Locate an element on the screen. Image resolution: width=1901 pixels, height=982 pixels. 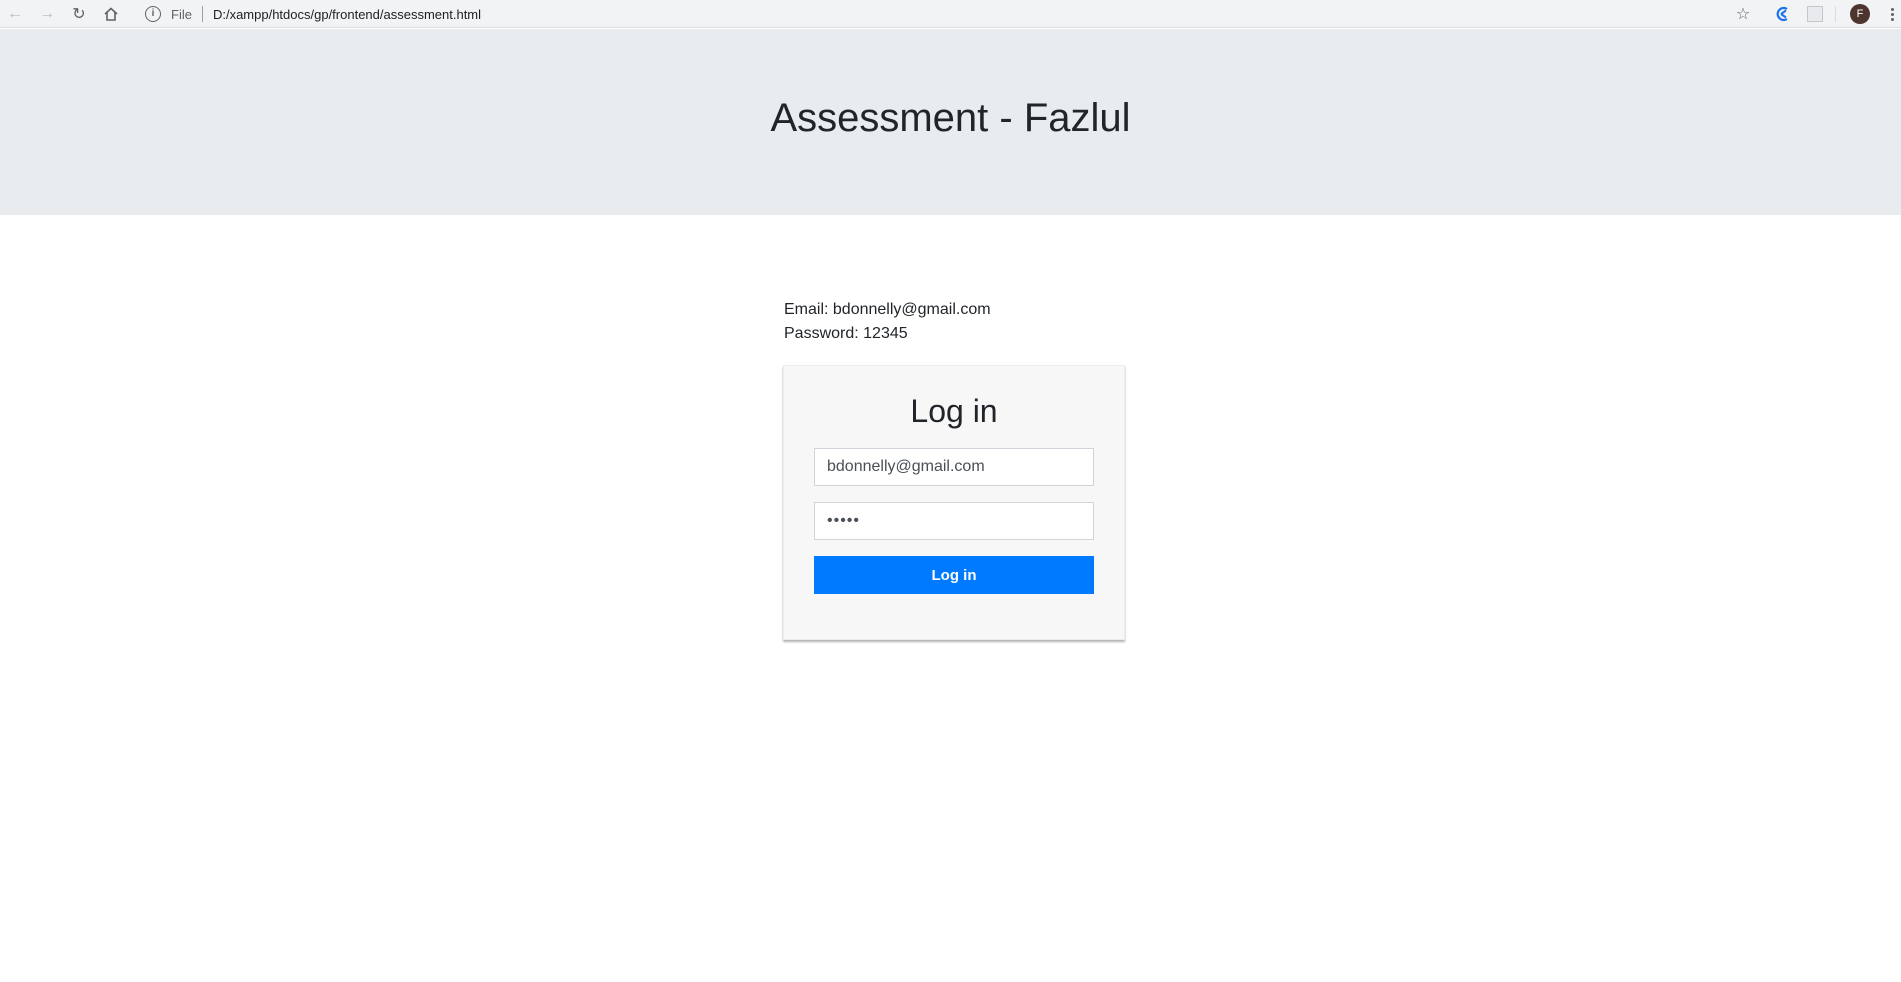
home-icon is located at coordinates (111, 14).